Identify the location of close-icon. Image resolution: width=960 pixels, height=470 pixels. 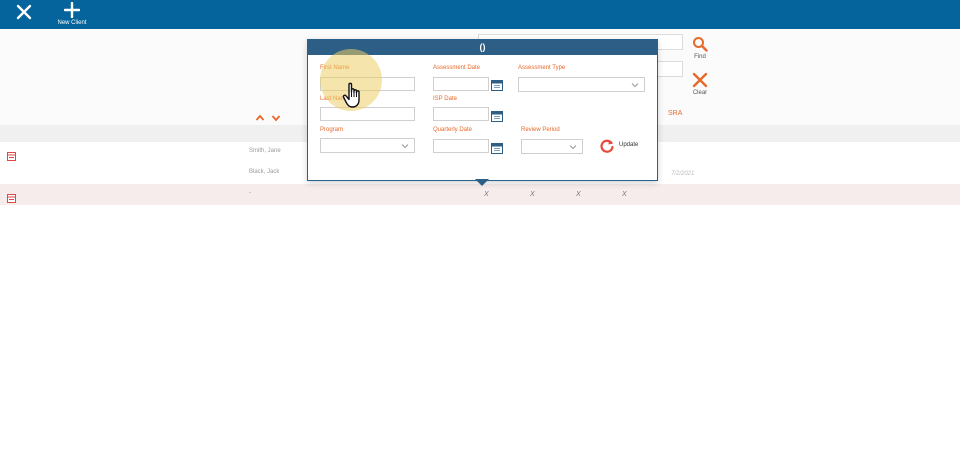
(24, 12).